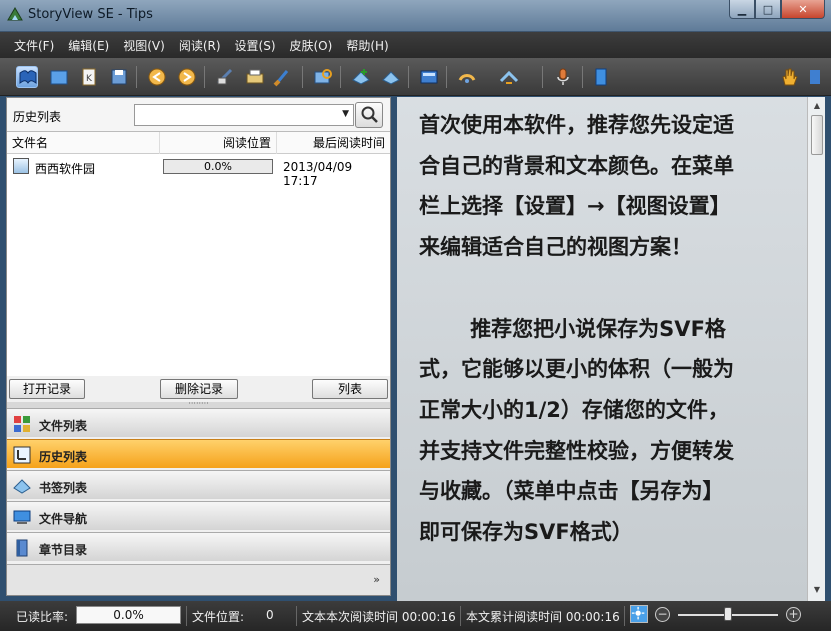  What do you see at coordinates (333, 143) in the screenshot?
I see `column-last-read: 最后阅读时间` at bounding box center [333, 143].